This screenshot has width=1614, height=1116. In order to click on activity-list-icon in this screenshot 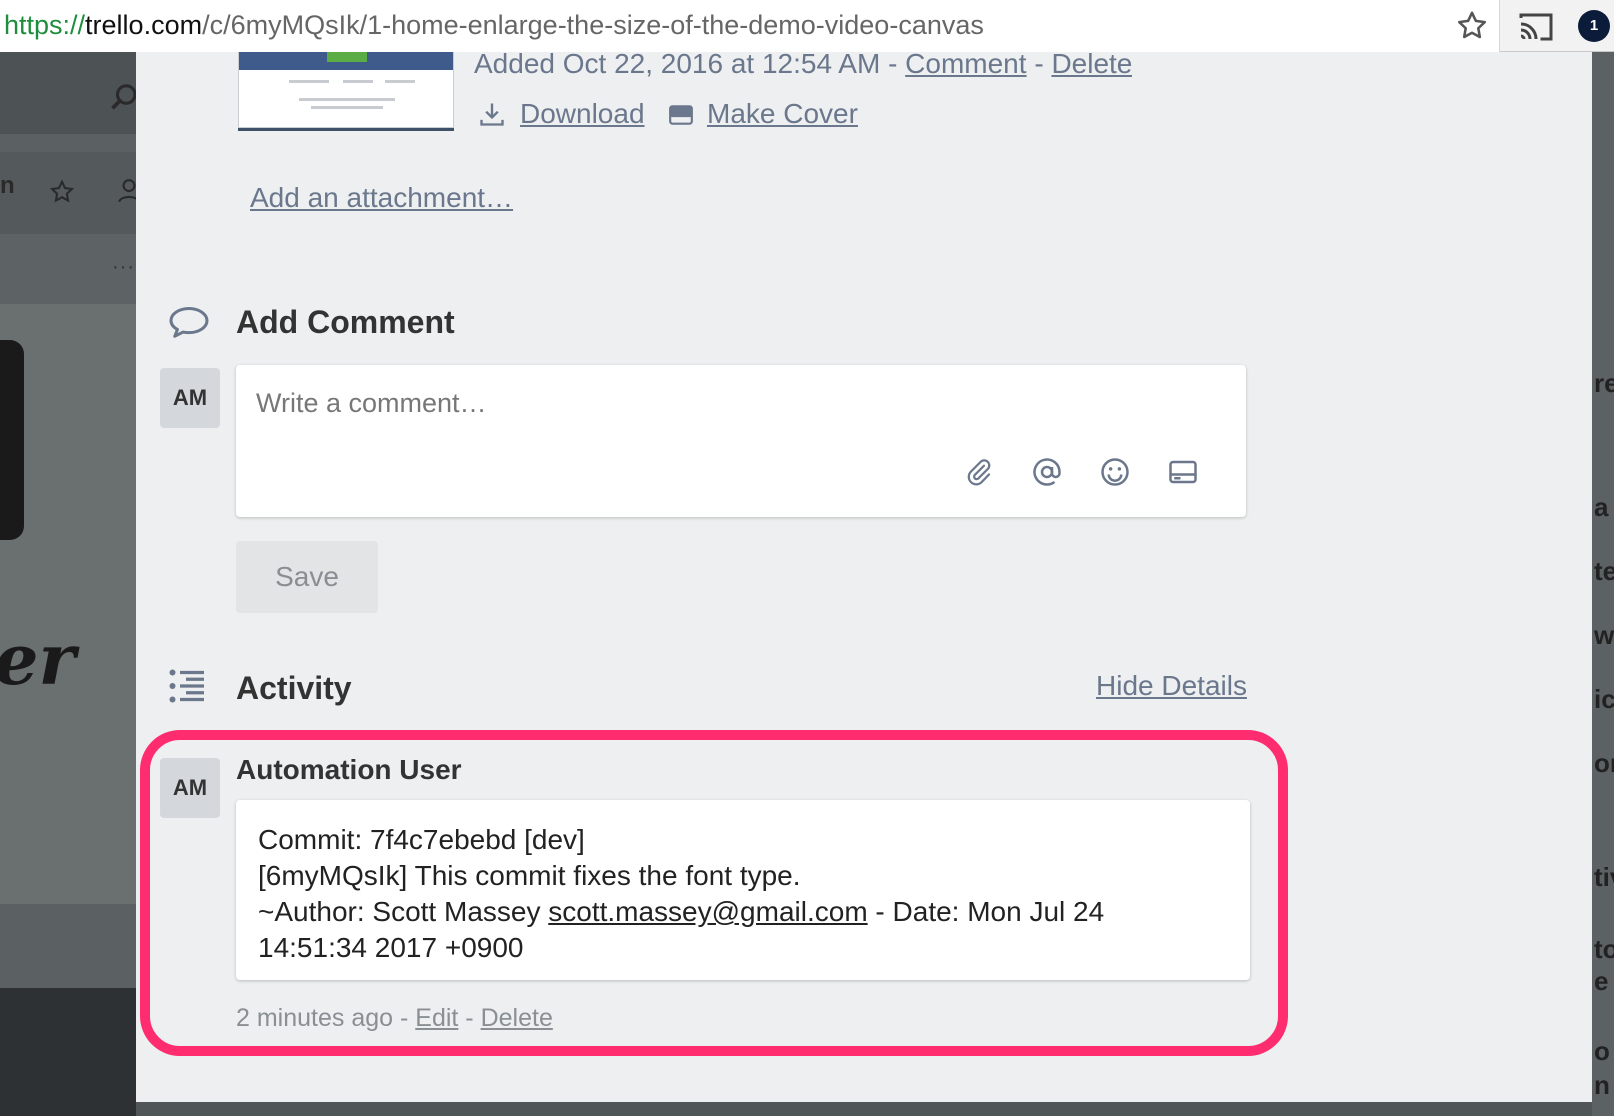, I will do `click(186, 686)`.